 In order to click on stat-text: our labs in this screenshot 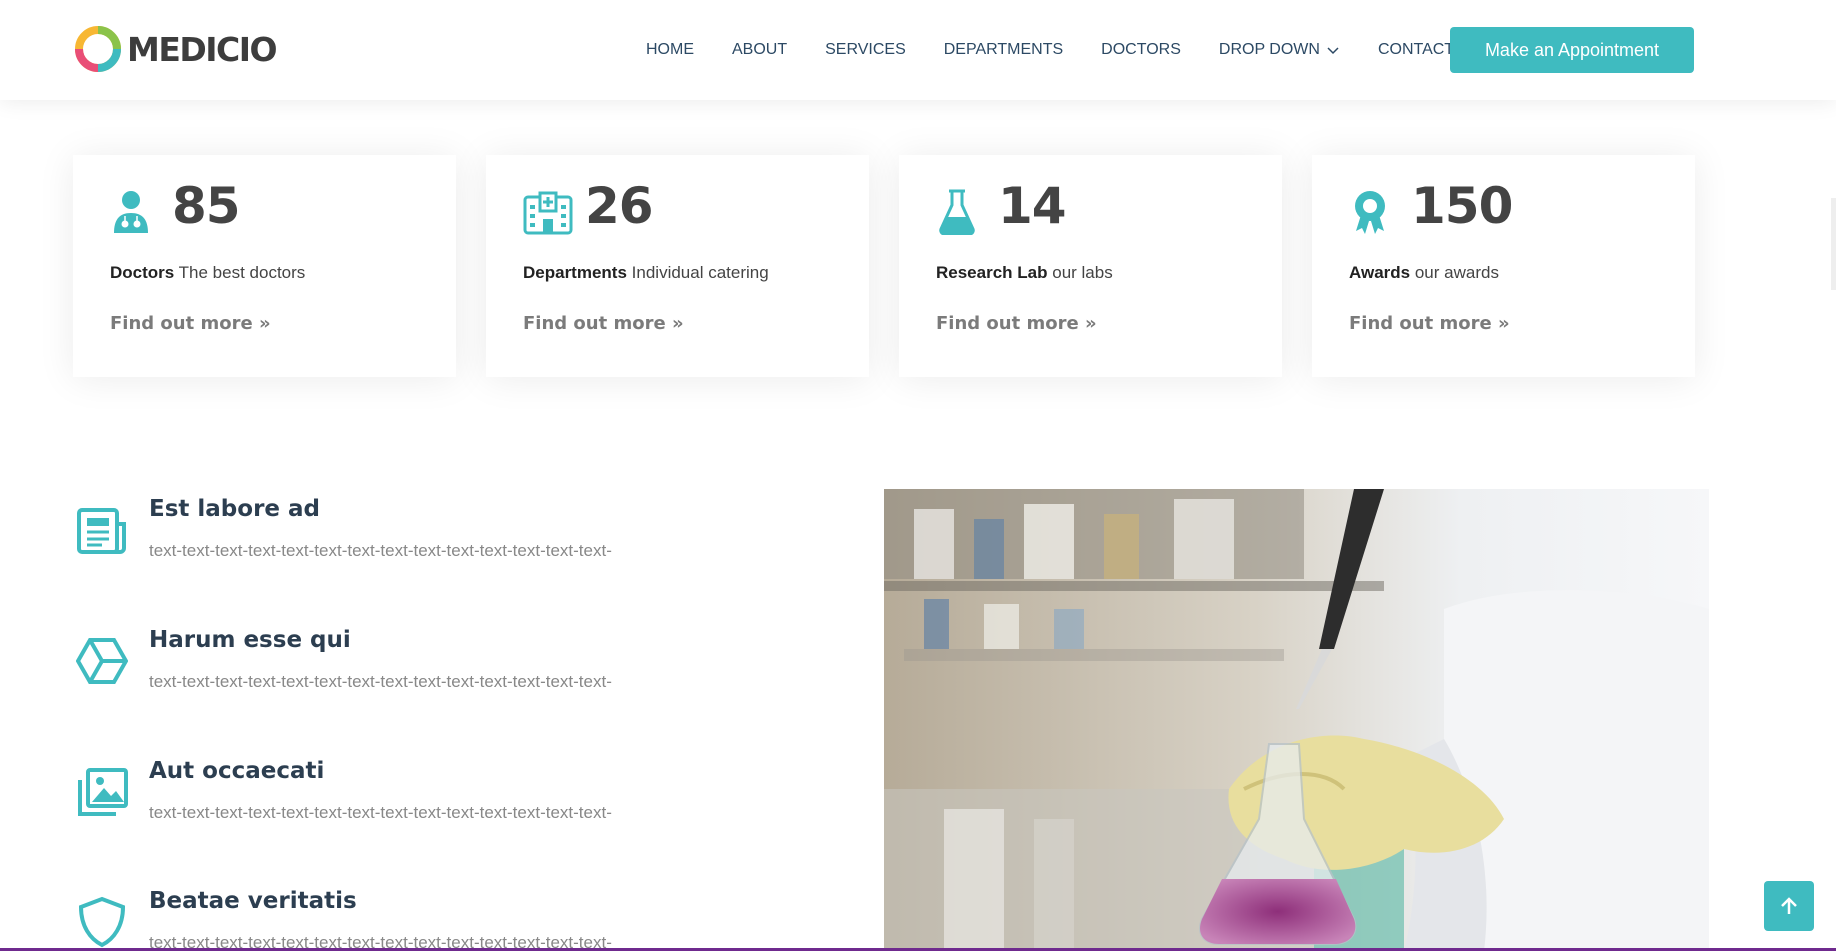, I will do `click(1082, 272)`.